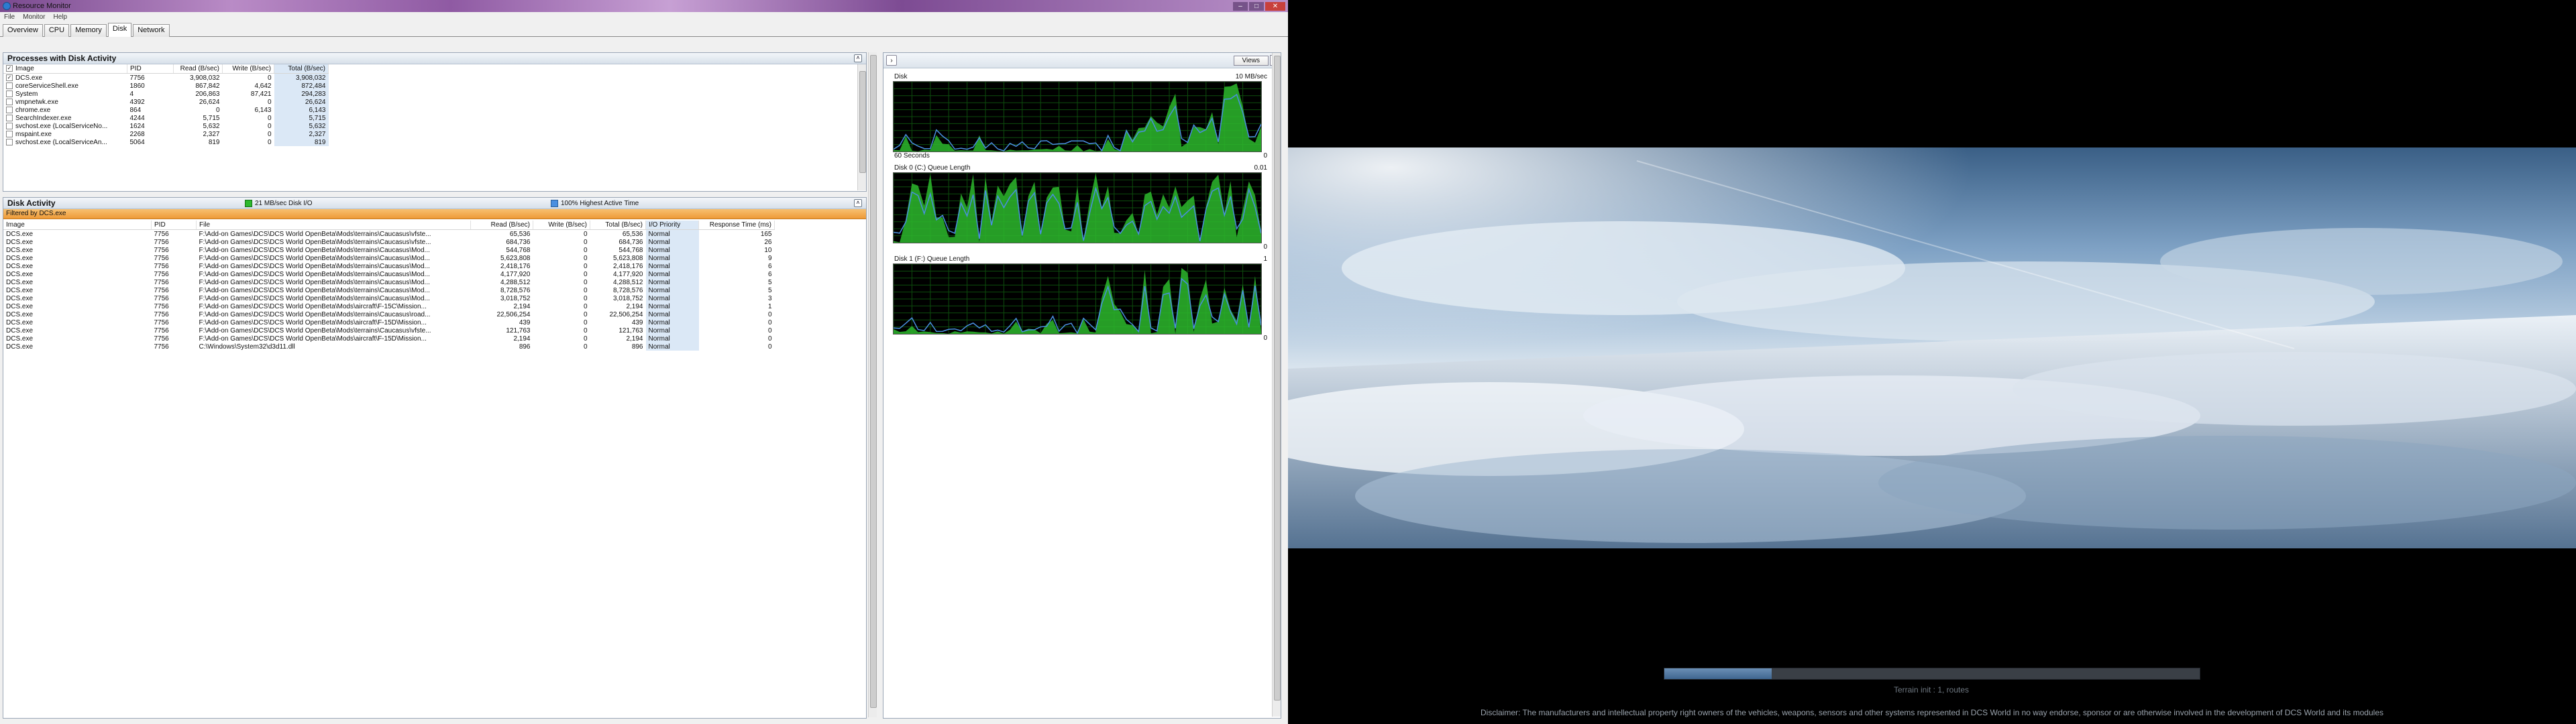  Describe the element at coordinates (65, 94) in the screenshot. I see `process-image-cell: System` at that location.